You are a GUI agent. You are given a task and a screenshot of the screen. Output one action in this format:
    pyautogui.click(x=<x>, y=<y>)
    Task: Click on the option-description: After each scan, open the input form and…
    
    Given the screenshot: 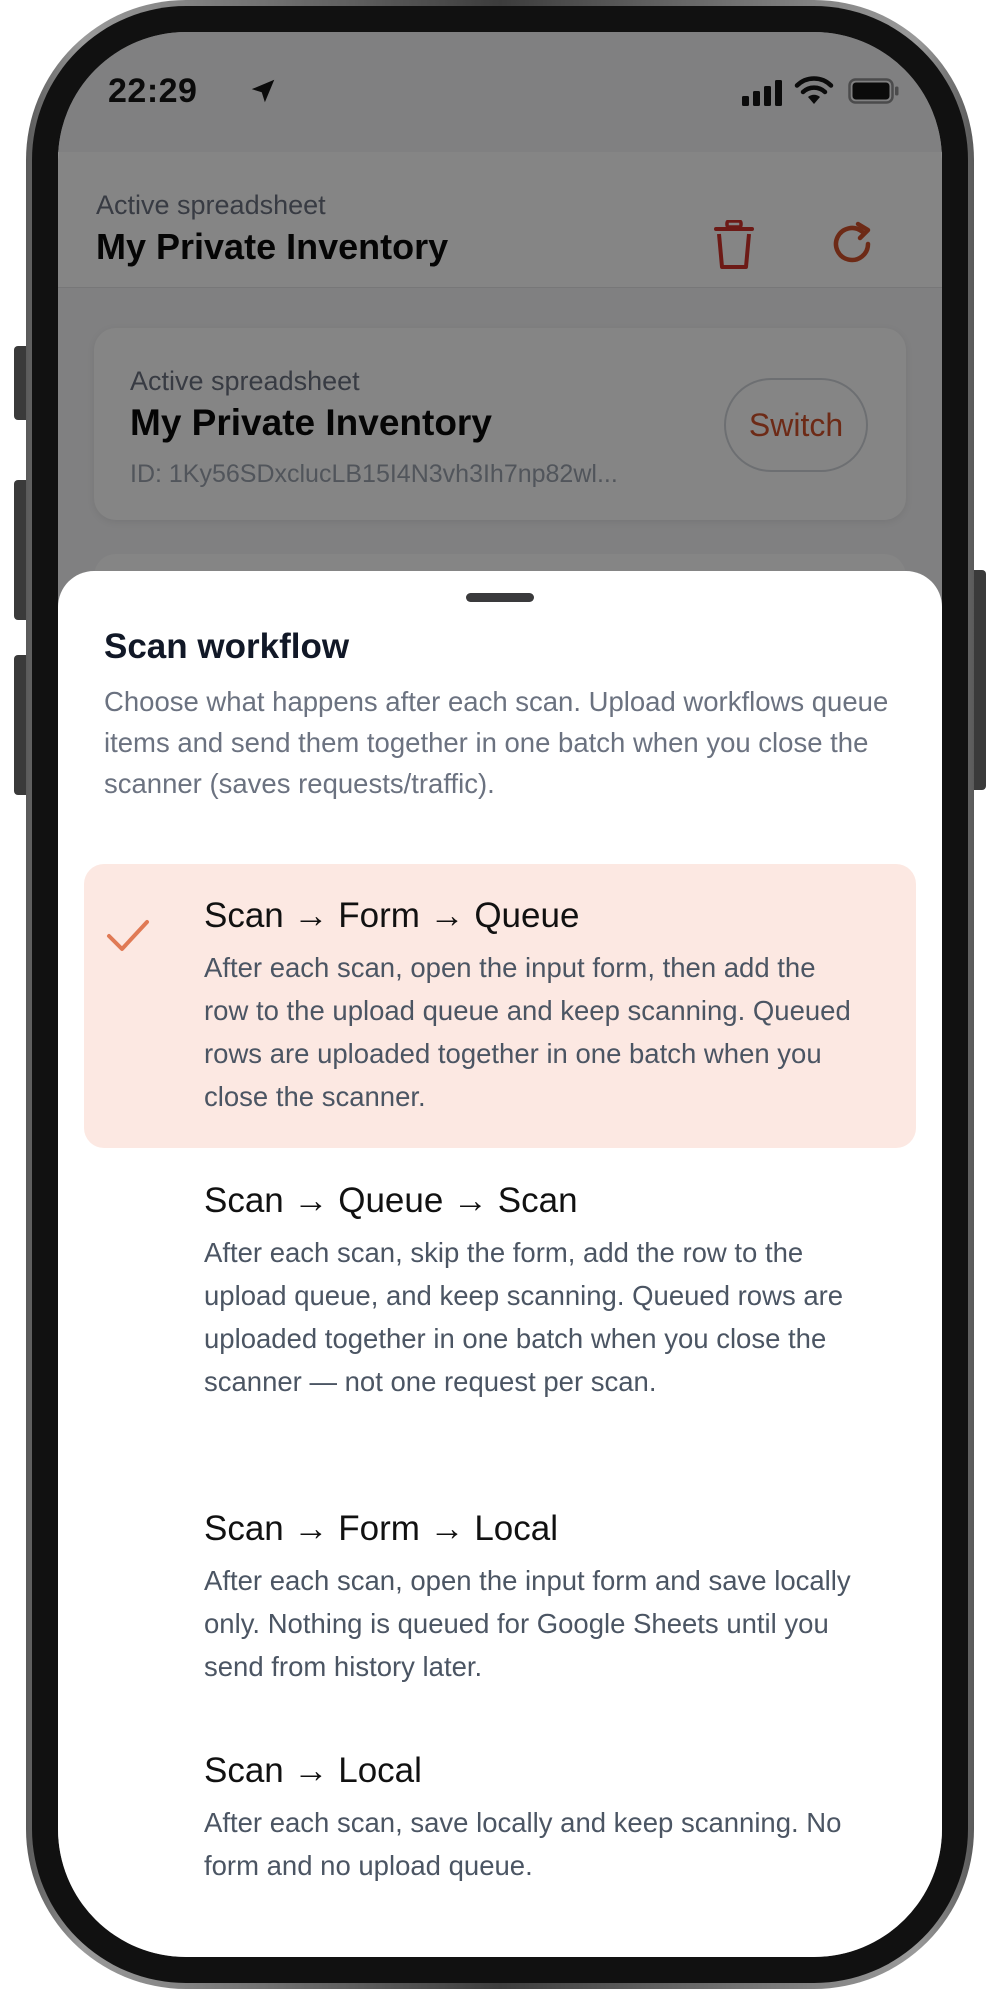 What is the action you would take?
    pyautogui.click(x=527, y=1623)
    